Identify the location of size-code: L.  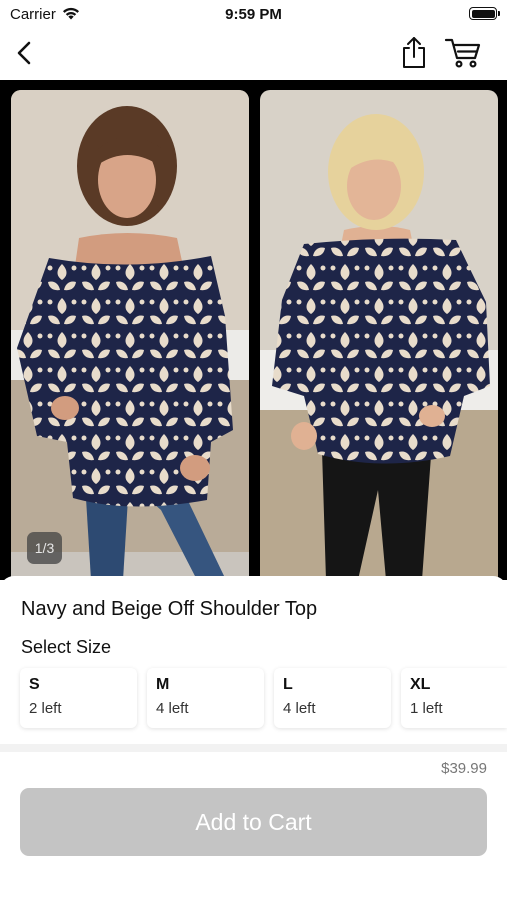
(288, 684).